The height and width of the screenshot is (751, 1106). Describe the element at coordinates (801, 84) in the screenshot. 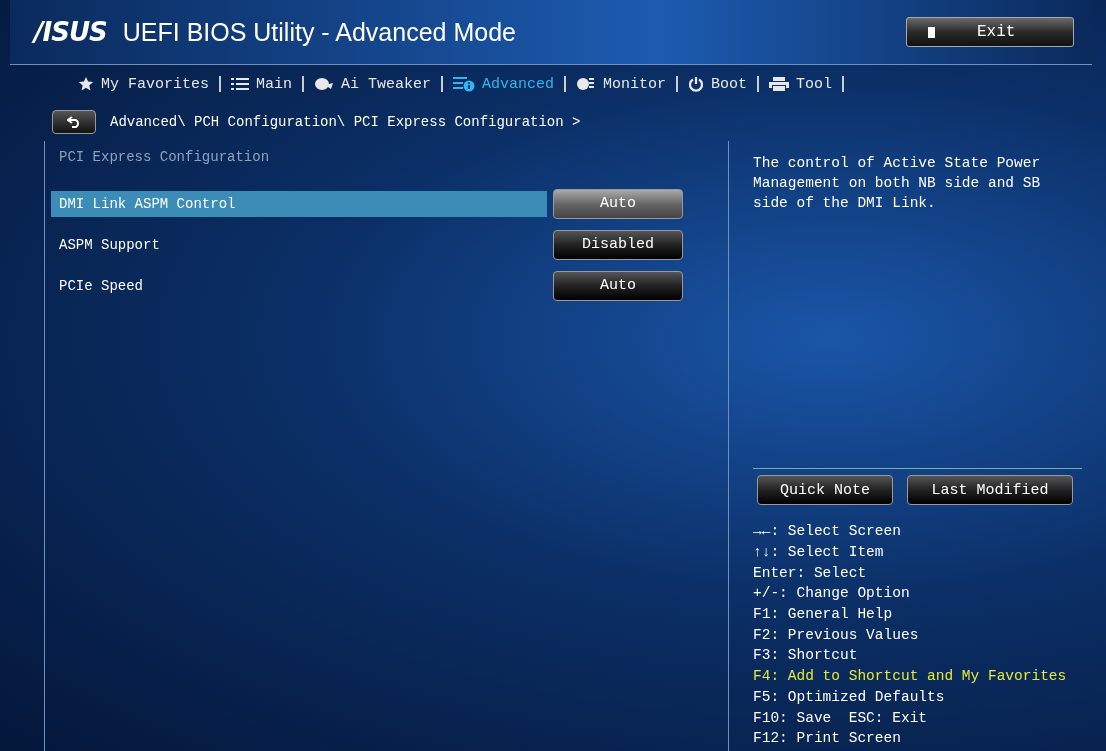

I see `menu-tab: Tool` at that location.